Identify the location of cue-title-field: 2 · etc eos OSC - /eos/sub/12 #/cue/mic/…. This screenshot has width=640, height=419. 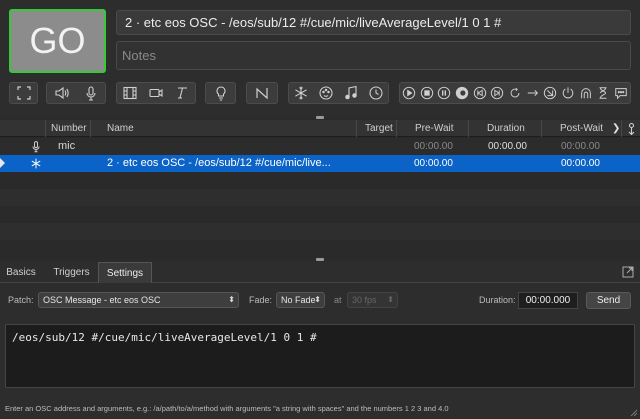
(373, 22).